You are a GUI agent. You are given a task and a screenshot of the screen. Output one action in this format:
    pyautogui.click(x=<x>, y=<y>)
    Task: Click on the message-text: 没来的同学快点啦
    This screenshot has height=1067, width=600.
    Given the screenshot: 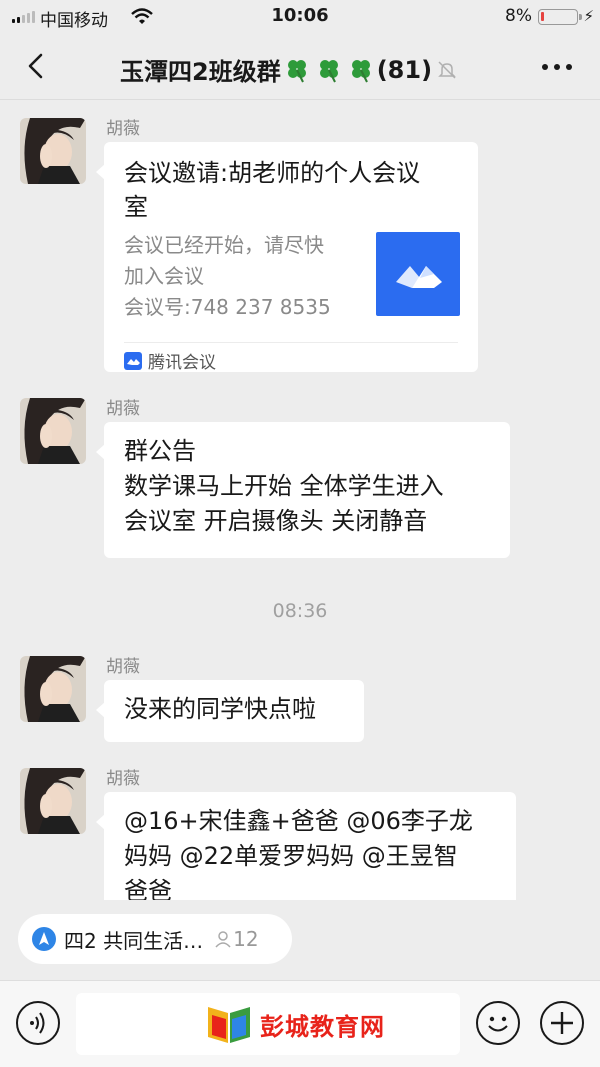 What is the action you would take?
    pyautogui.click(x=220, y=709)
    